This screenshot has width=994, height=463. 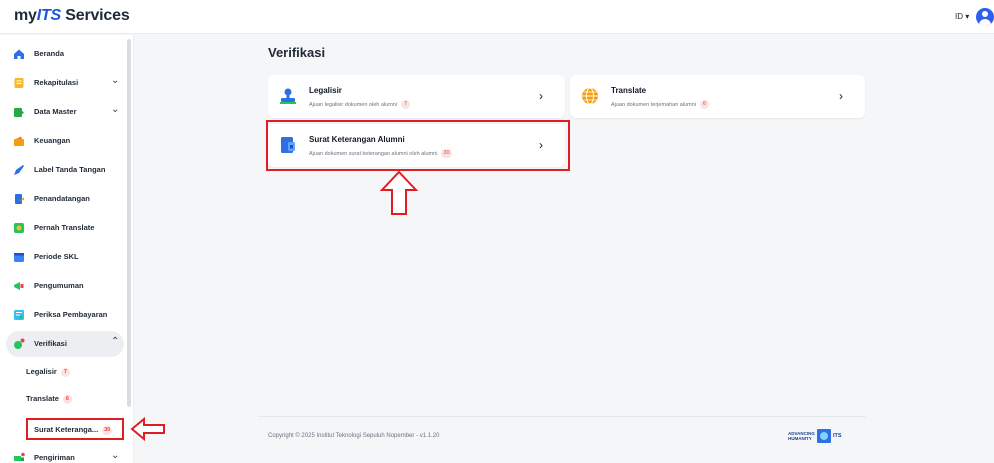 I want to click on sidebar-item-label: Label Tanda Tangan, so click(x=70, y=169).